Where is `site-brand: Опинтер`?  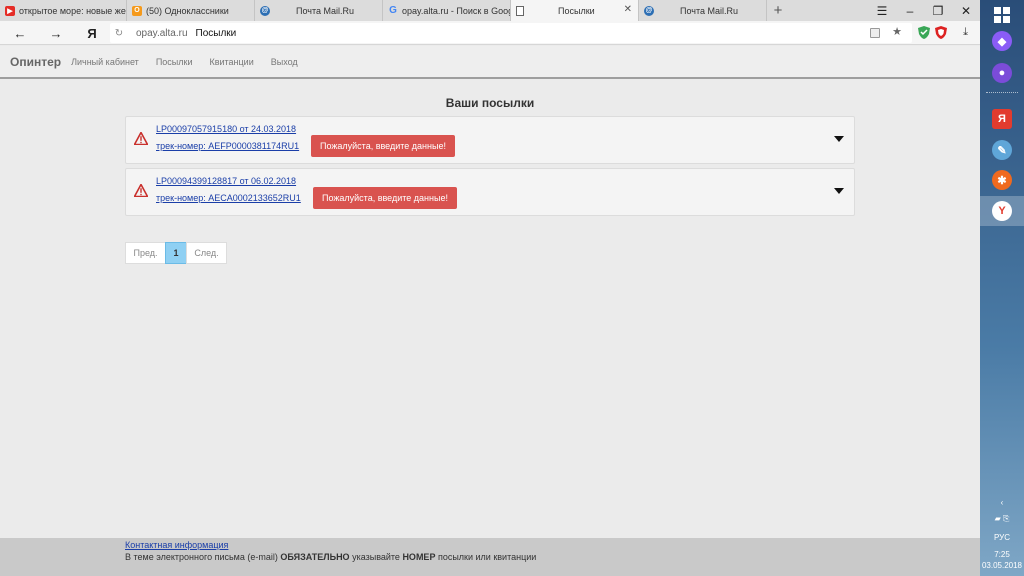
site-brand: Опинтер is located at coordinates (35, 62).